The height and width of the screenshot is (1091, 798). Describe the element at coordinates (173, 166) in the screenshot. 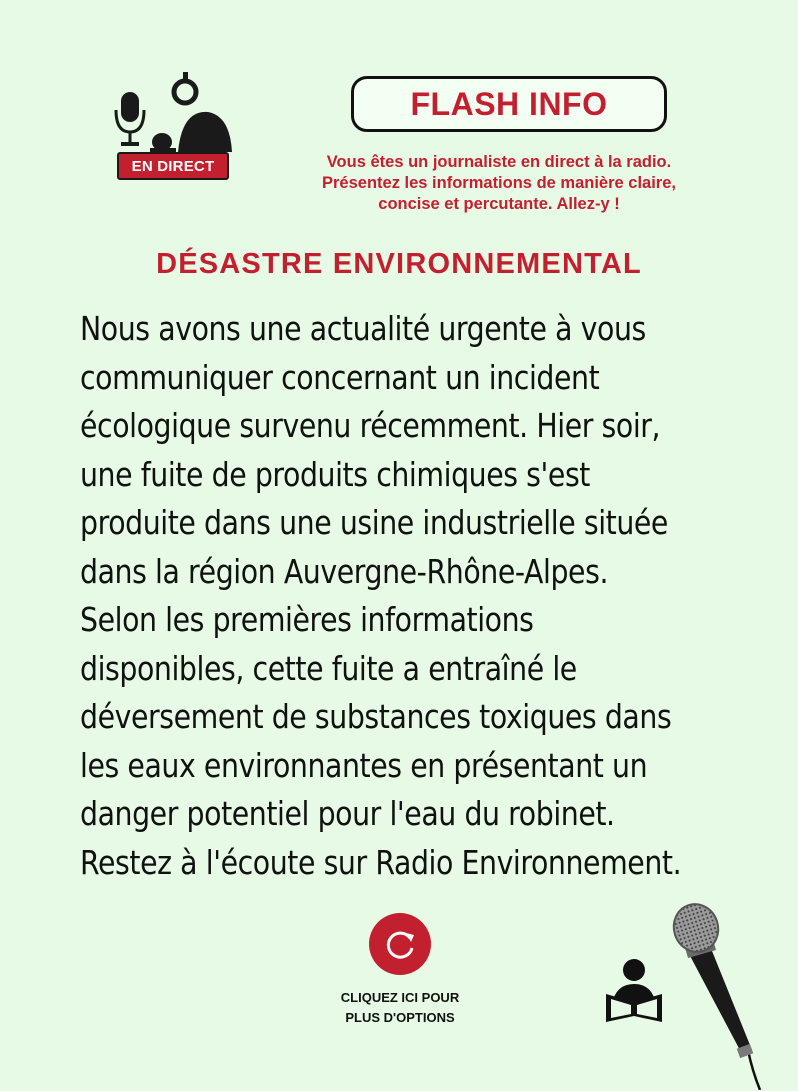

I see `live-badge: EN DIRECT` at that location.